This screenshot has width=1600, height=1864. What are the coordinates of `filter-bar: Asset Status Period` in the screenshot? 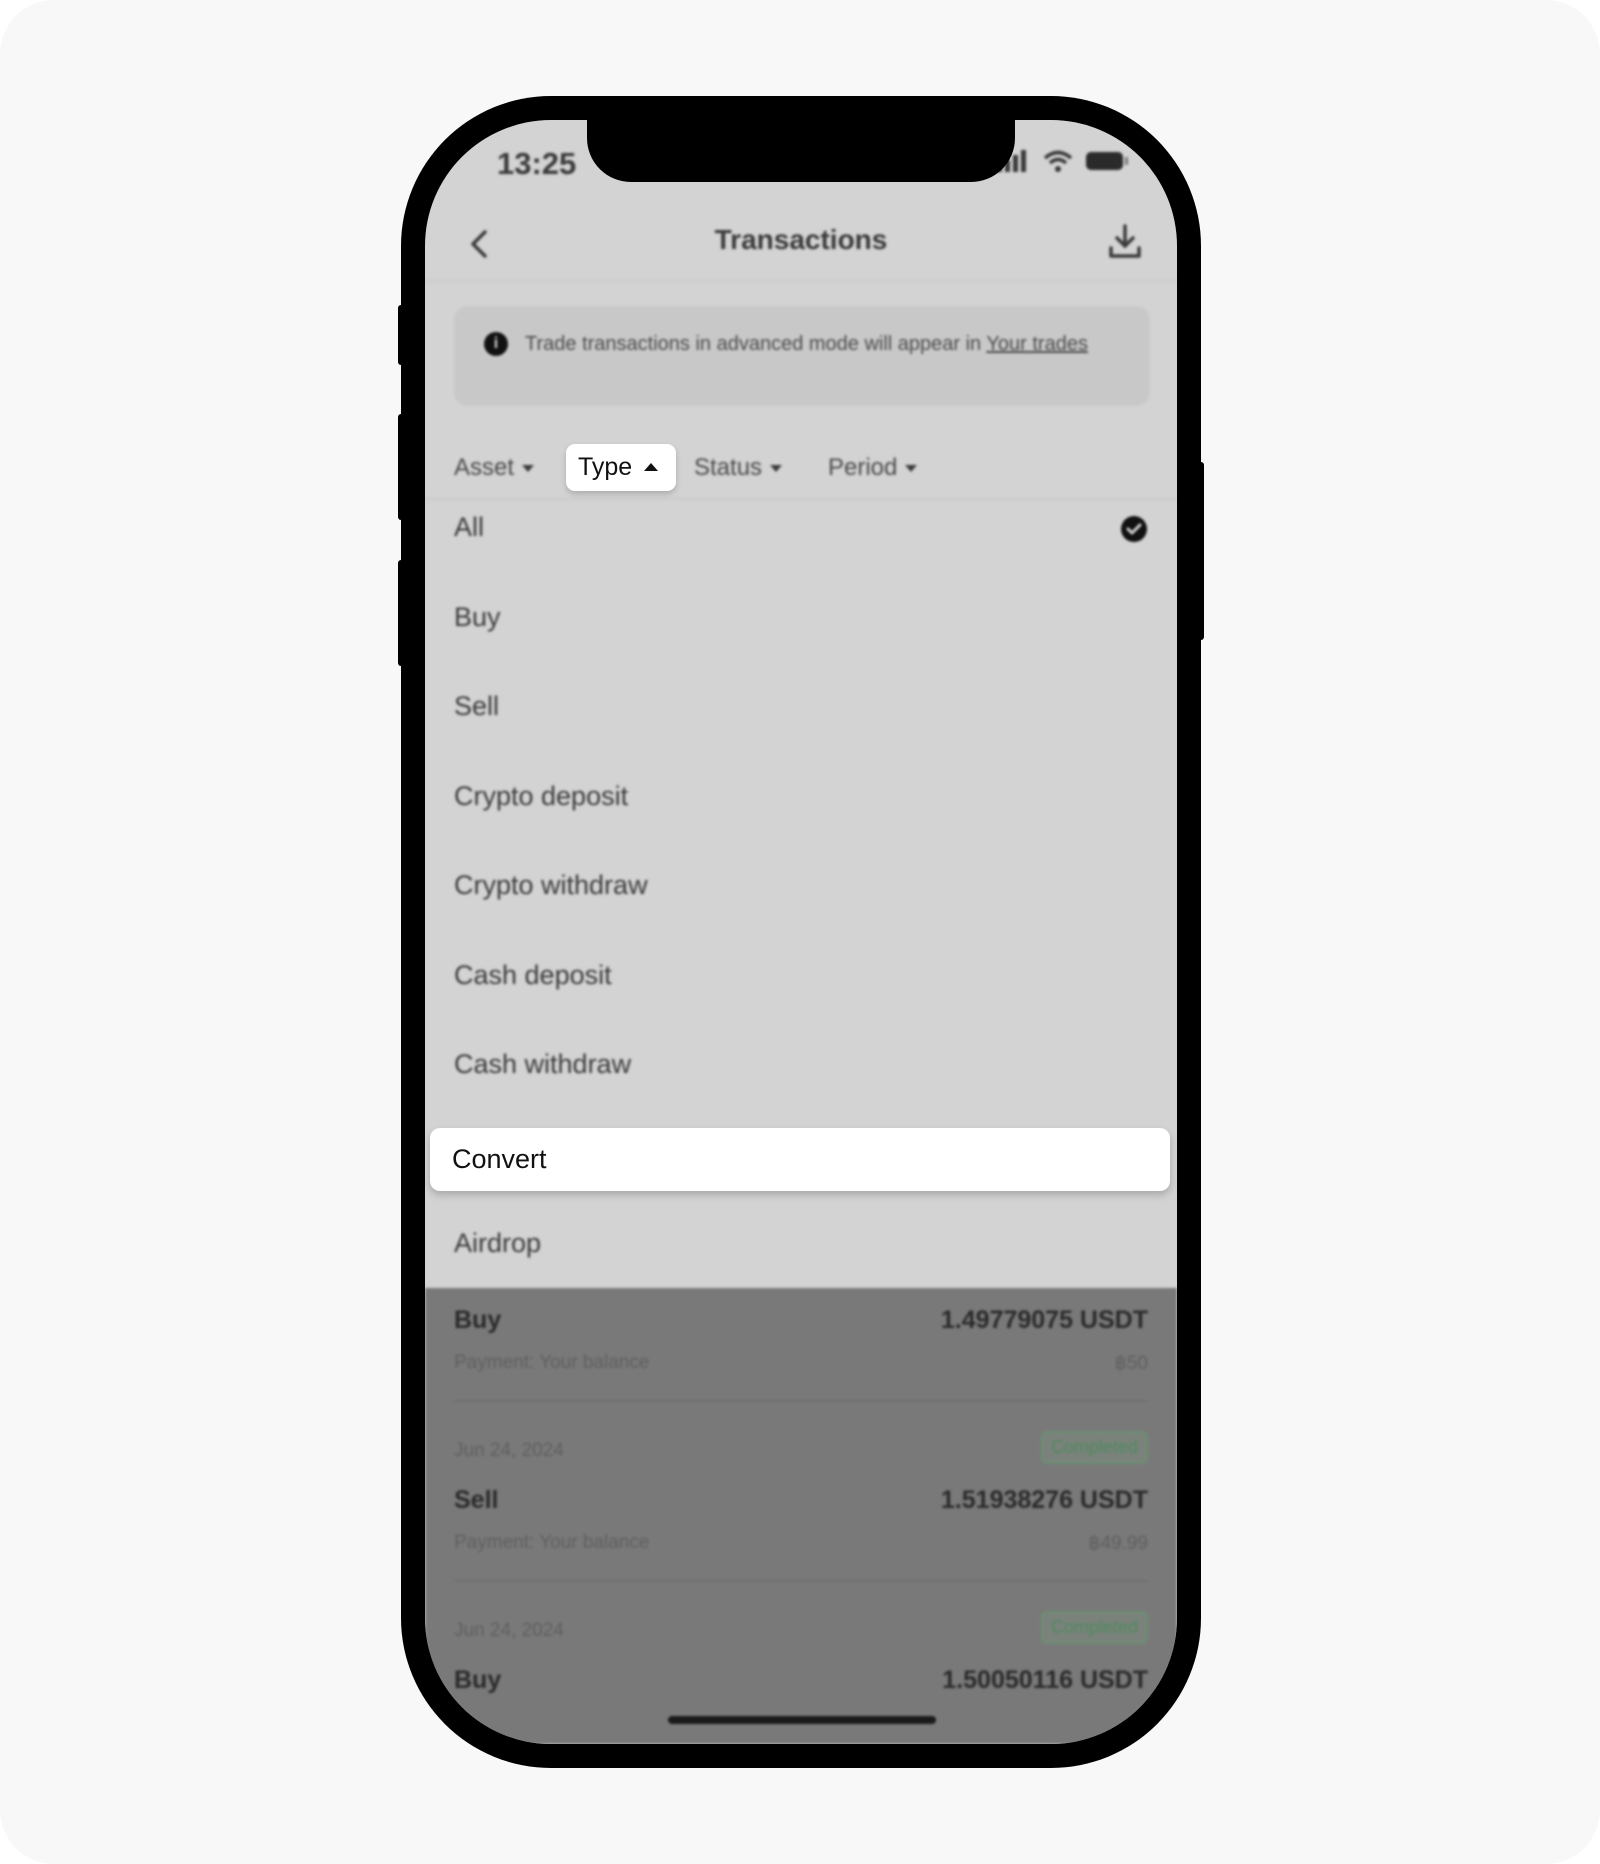 It's located at (801, 470).